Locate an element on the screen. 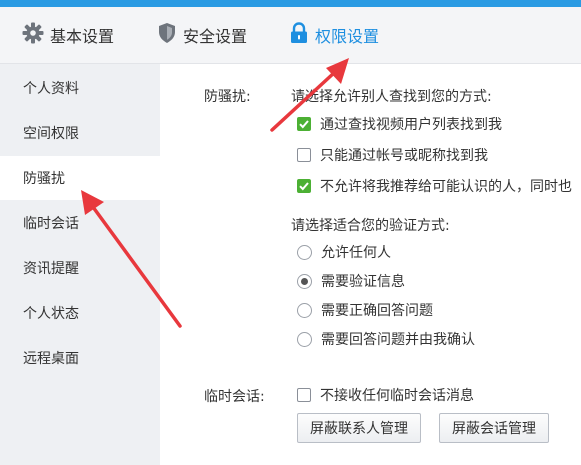 This screenshot has height=465, width=581. tab-label: 权限设置 is located at coordinates (347, 36).